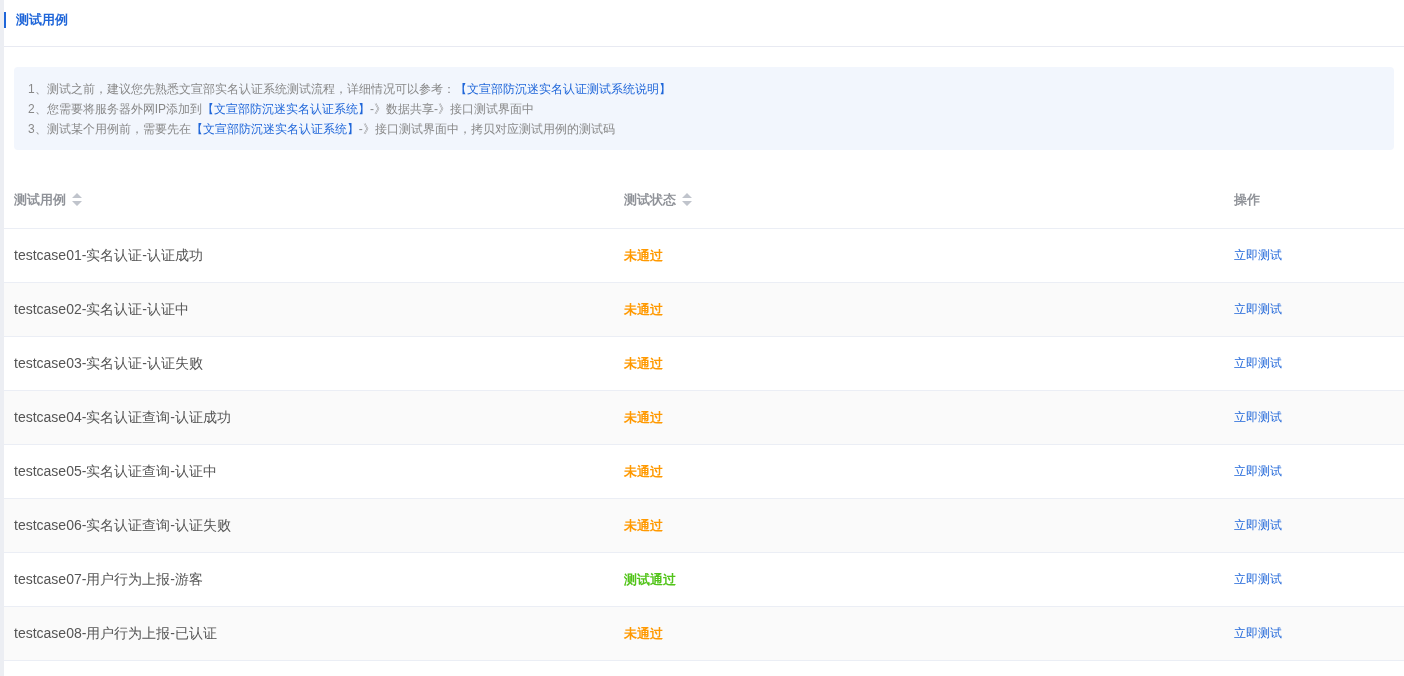 This screenshot has width=1404, height=676. I want to click on testcase-name: testcase01-实名认证-认证成功, so click(109, 255).